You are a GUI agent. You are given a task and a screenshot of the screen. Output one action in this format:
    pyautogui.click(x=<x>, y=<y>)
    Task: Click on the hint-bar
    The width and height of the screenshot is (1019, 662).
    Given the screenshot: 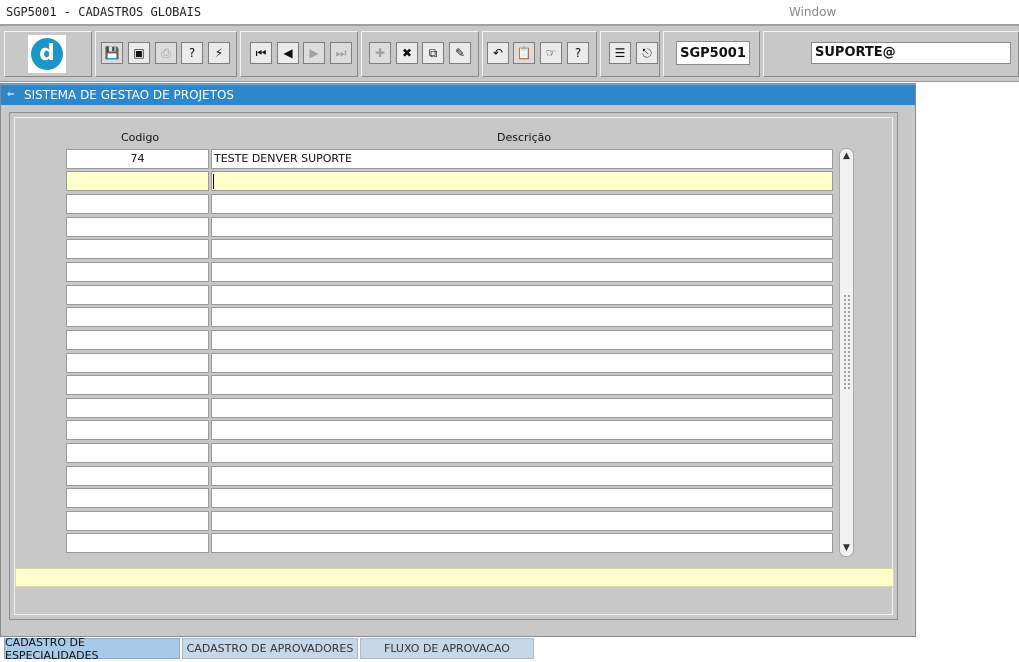 What is the action you would take?
    pyautogui.click(x=454, y=577)
    